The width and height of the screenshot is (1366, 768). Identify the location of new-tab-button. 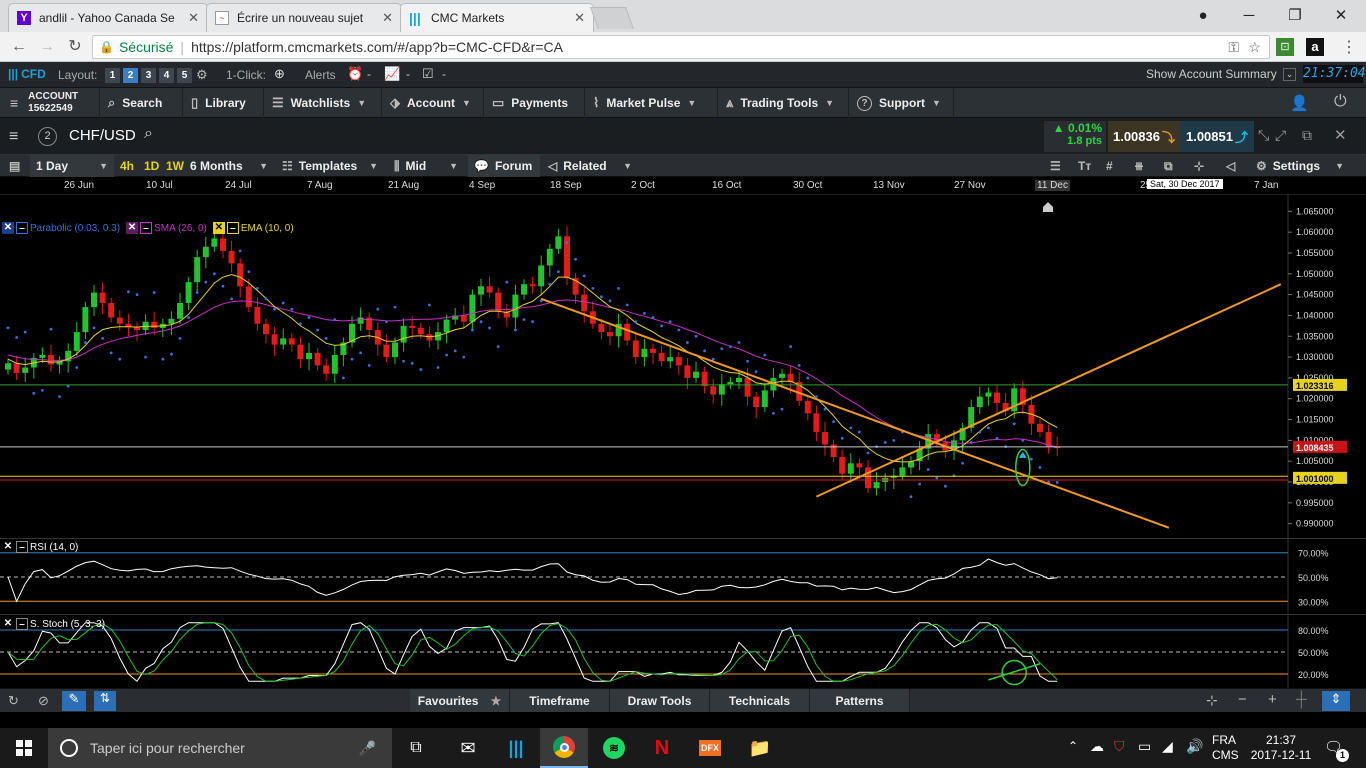
(612, 18).